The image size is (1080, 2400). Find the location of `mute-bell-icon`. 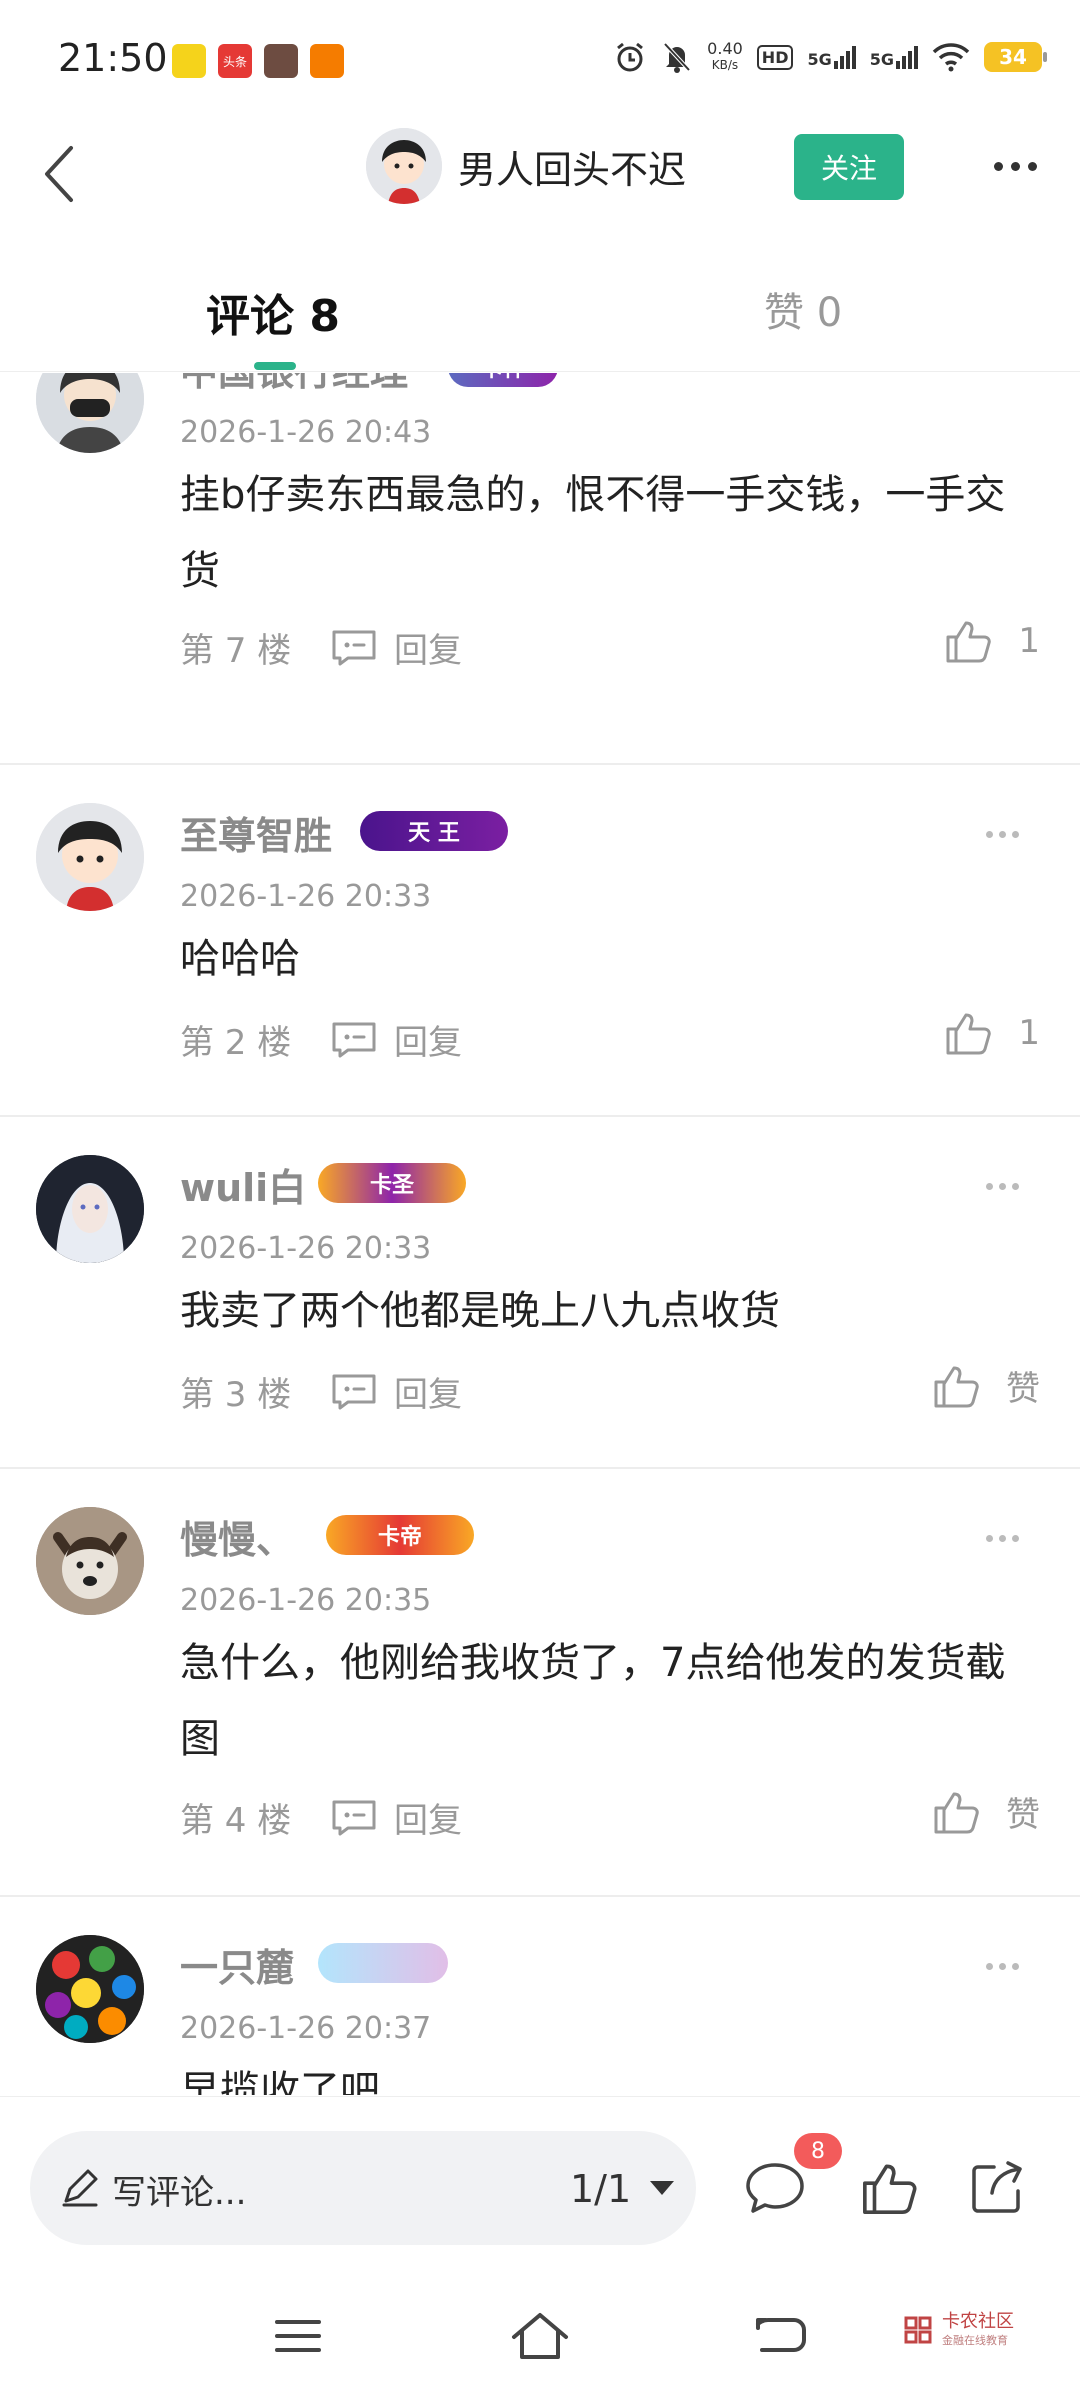

mute-bell-icon is located at coordinates (677, 57).